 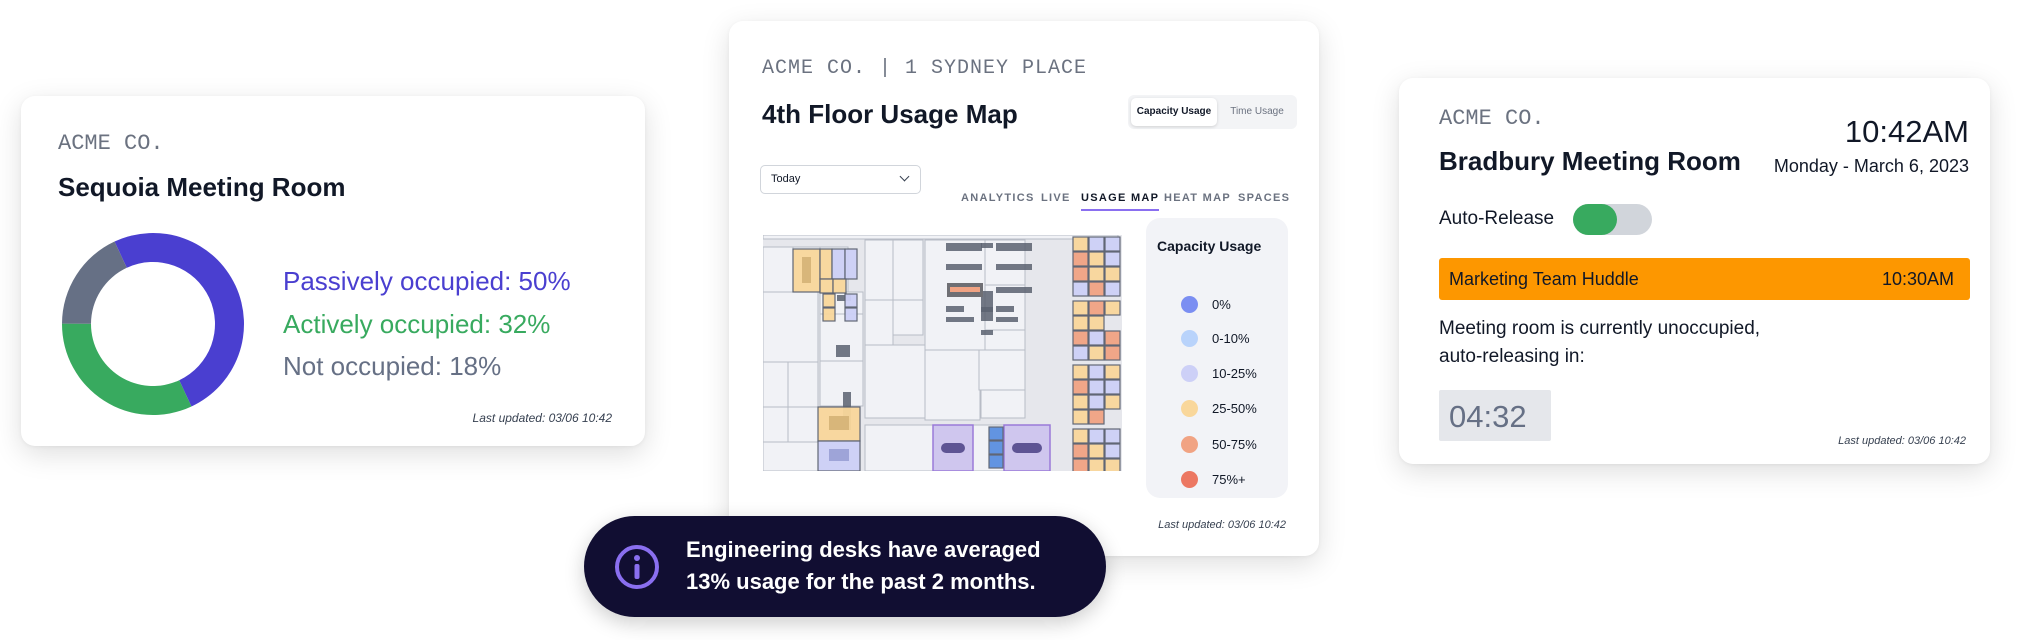 What do you see at coordinates (1234, 408) in the screenshot?
I see `legend-label: 25-50%` at bounding box center [1234, 408].